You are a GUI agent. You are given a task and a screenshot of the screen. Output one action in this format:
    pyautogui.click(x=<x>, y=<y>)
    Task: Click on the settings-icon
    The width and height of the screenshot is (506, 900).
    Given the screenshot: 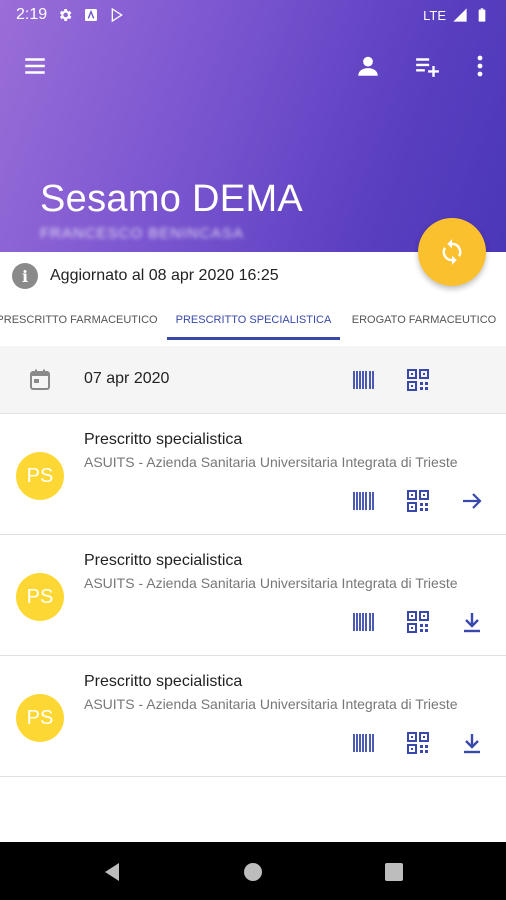 What is the action you would take?
    pyautogui.click(x=66, y=15)
    